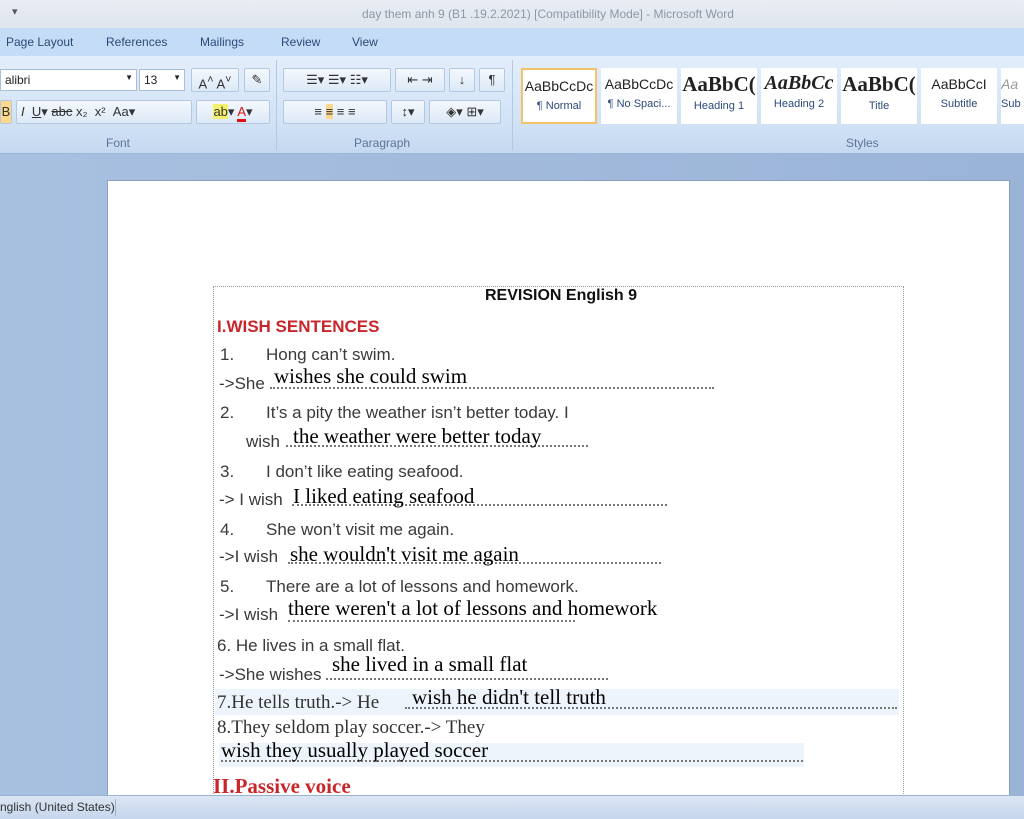  Describe the element at coordinates (799, 83) in the screenshot. I see `style-sample: AaBbCc` at that location.